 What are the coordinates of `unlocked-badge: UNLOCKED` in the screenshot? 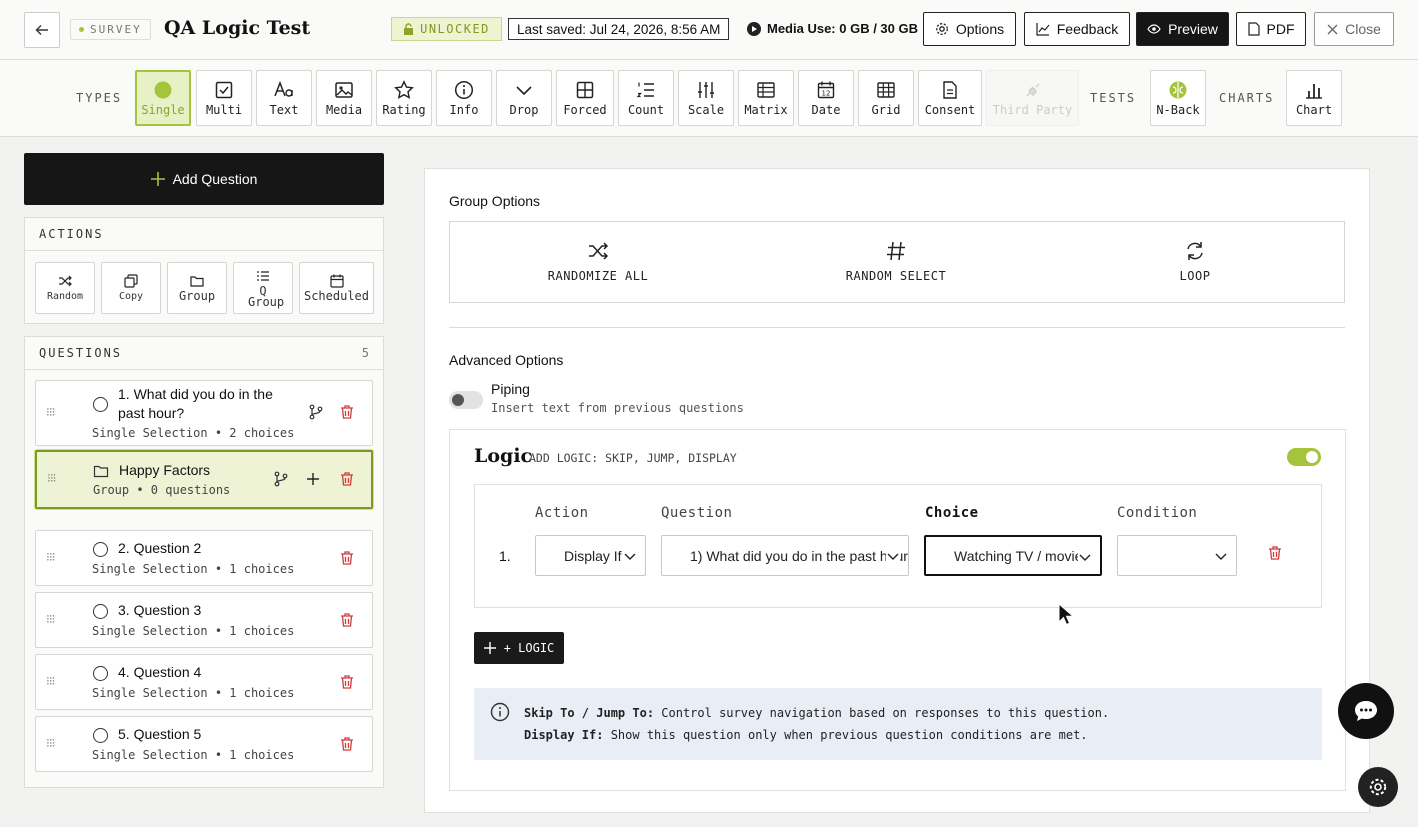 It's located at (446, 29).